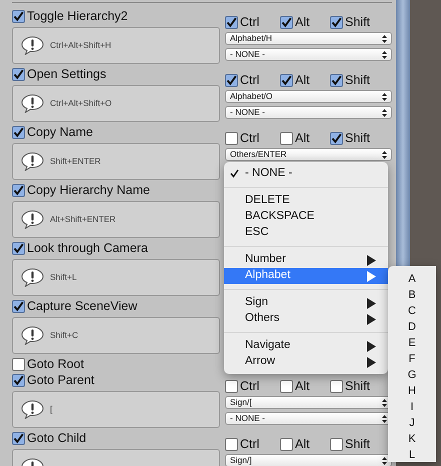 The image size is (441, 466). I want to click on menu-item: ESC, so click(306, 233).